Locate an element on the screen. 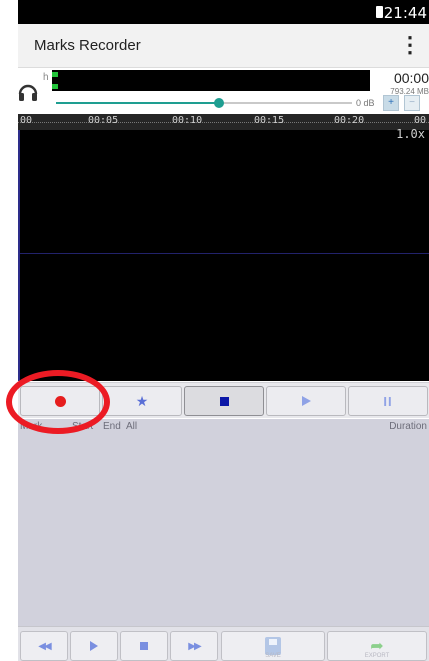  fast-forward-button: ▶▶ is located at coordinates (194, 646).